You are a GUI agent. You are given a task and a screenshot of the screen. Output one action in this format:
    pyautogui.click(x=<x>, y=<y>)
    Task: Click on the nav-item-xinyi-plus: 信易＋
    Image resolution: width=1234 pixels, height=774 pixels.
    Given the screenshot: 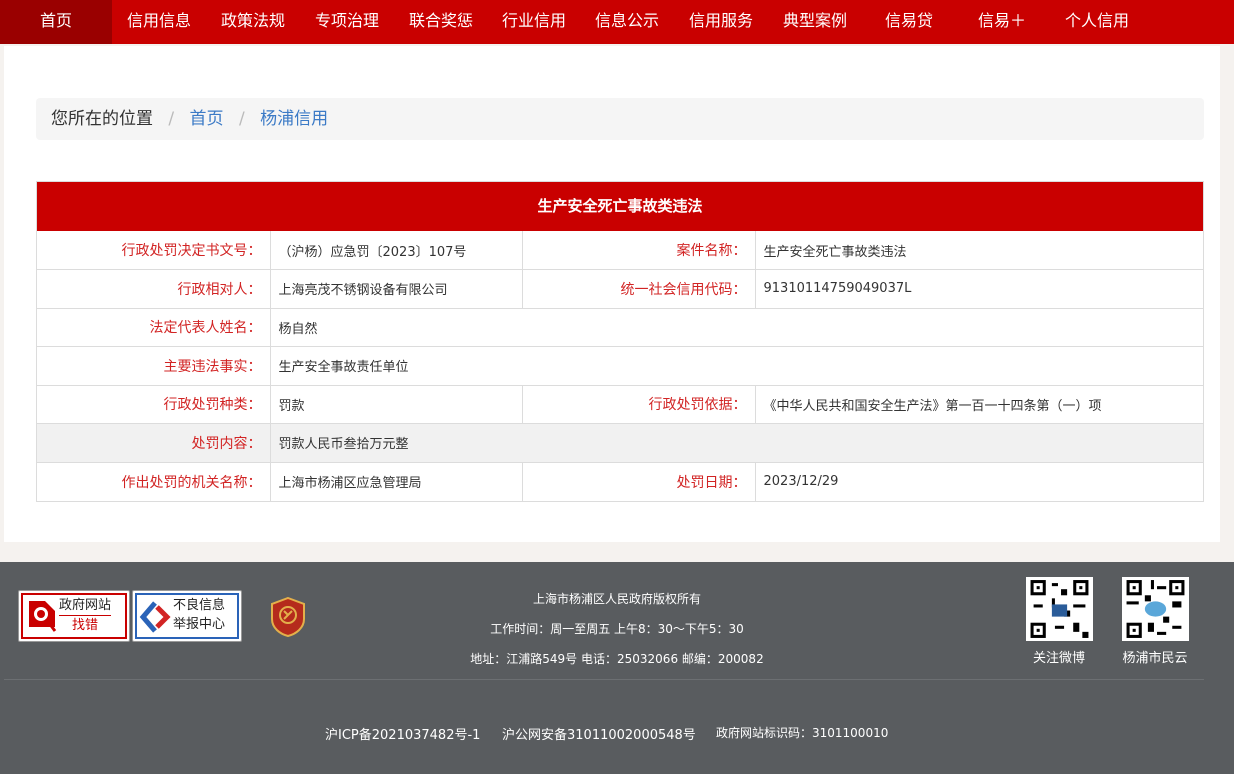 What is the action you would take?
    pyautogui.click(x=1002, y=22)
    